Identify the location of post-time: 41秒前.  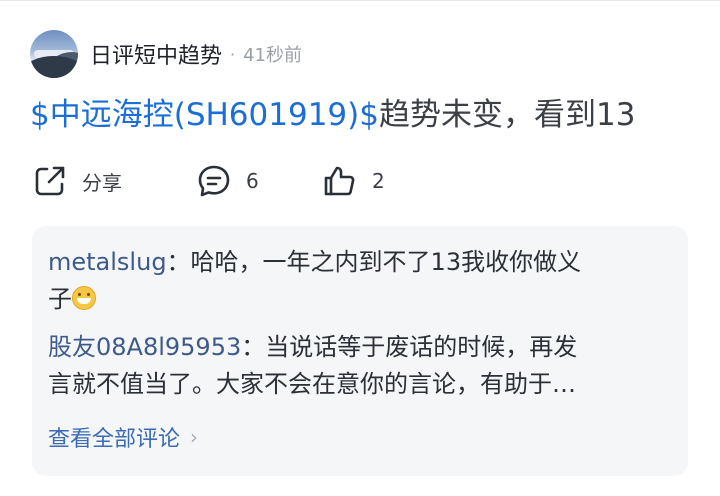
(273, 55).